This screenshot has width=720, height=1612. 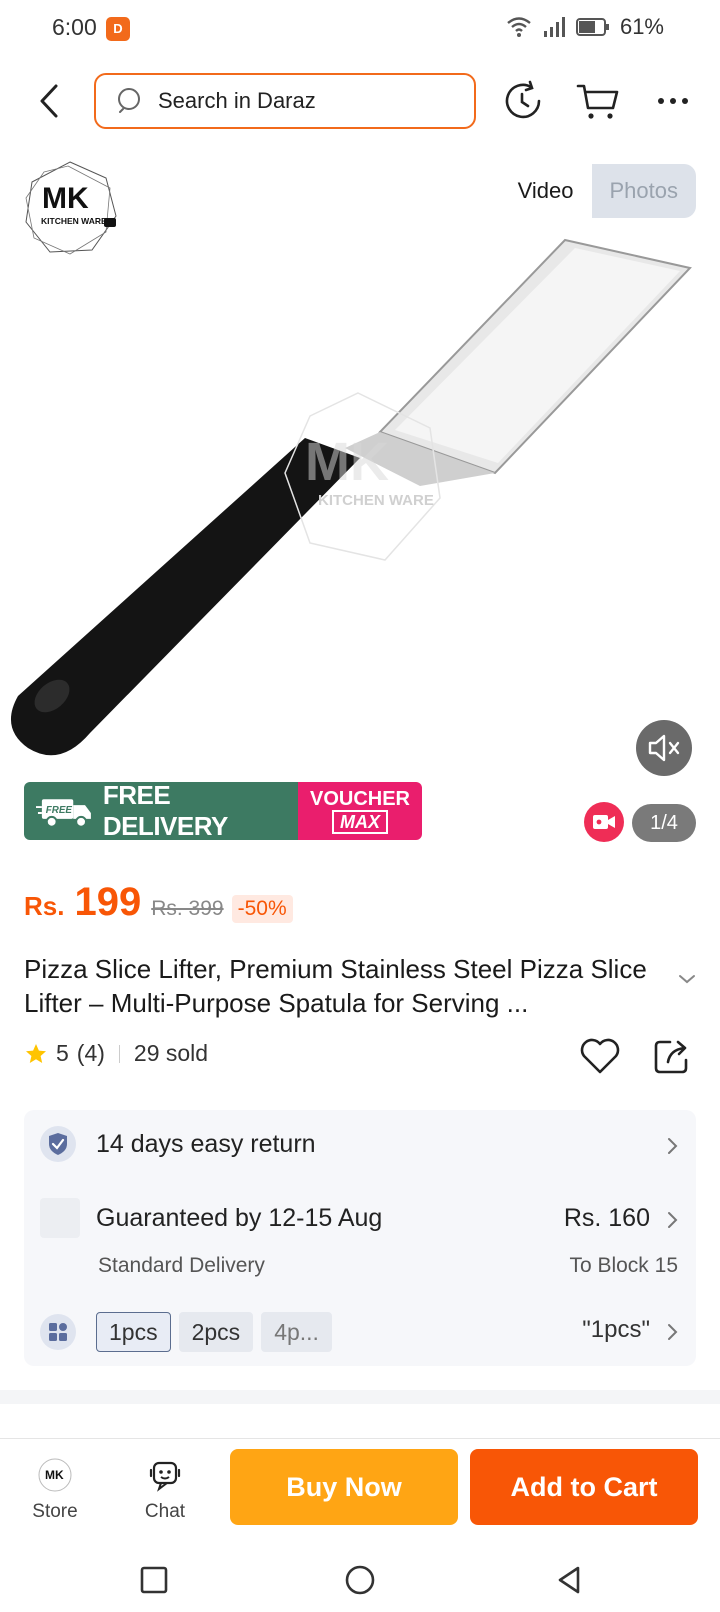 I want to click on delivery-location: To Block 15, so click(x=623, y=1265).